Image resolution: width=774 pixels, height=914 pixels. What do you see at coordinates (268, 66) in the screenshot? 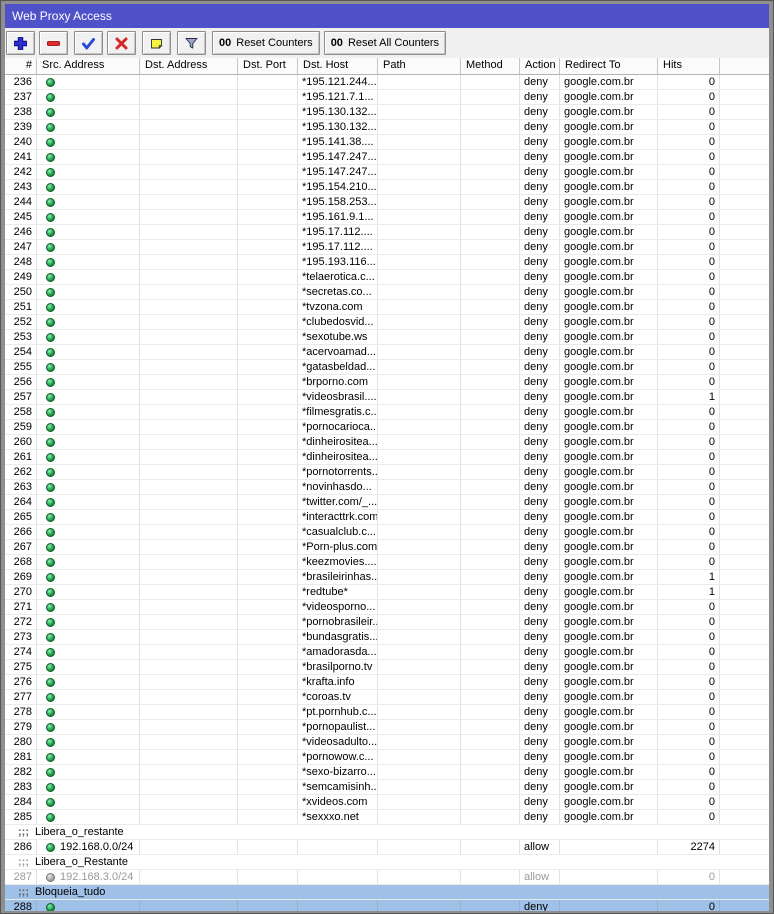
I see `column-header-dst-port: Dst. Port` at bounding box center [268, 66].